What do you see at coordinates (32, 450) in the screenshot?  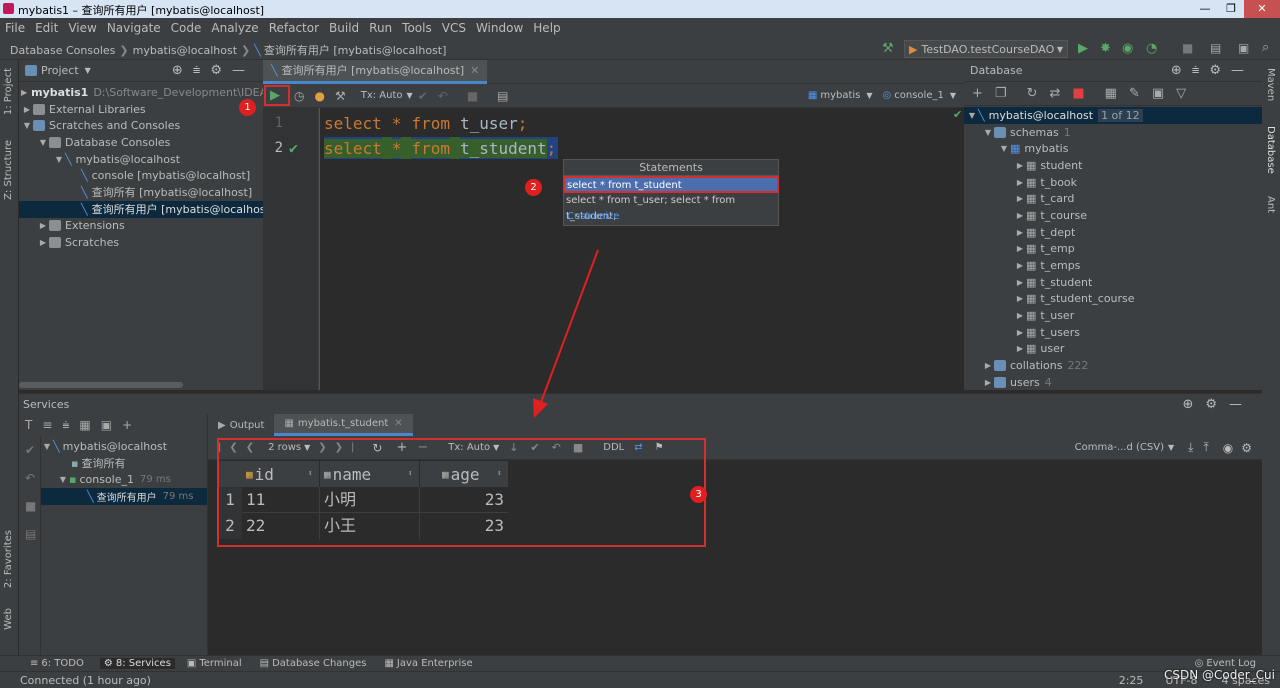 I see `check-icon: ✔` at bounding box center [32, 450].